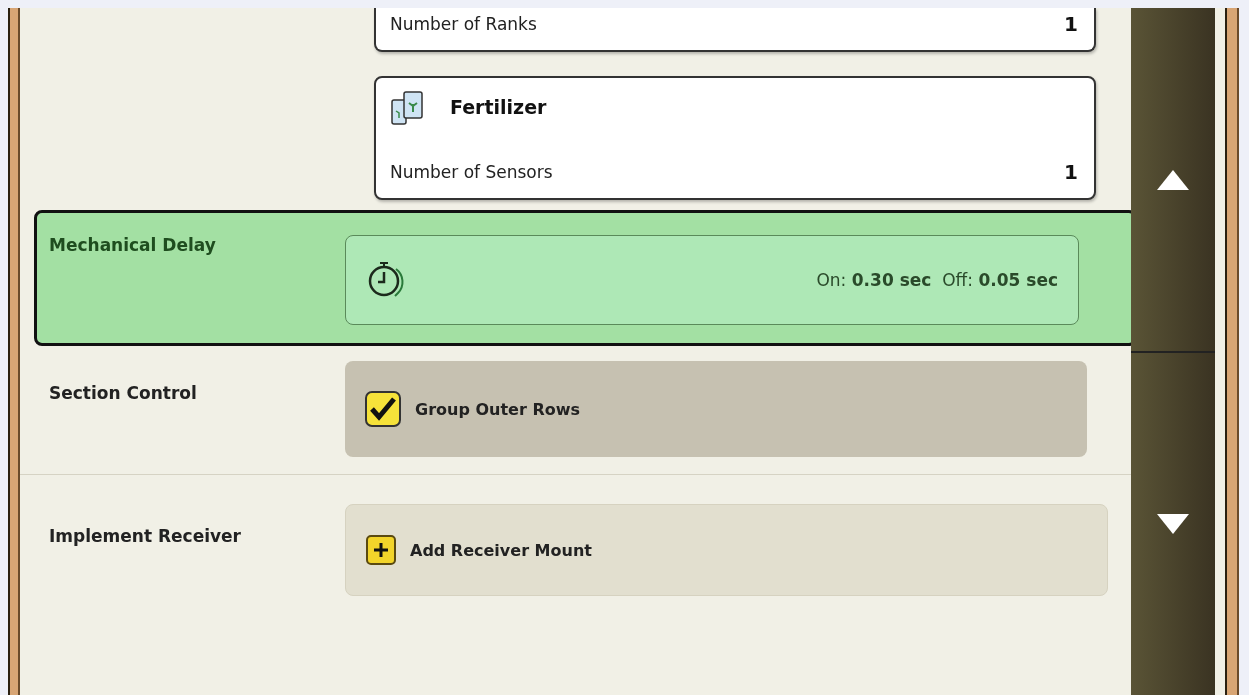 The height and width of the screenshot is (695, 1249). I want to click on down-arrow-icon, so click(1173, 523).